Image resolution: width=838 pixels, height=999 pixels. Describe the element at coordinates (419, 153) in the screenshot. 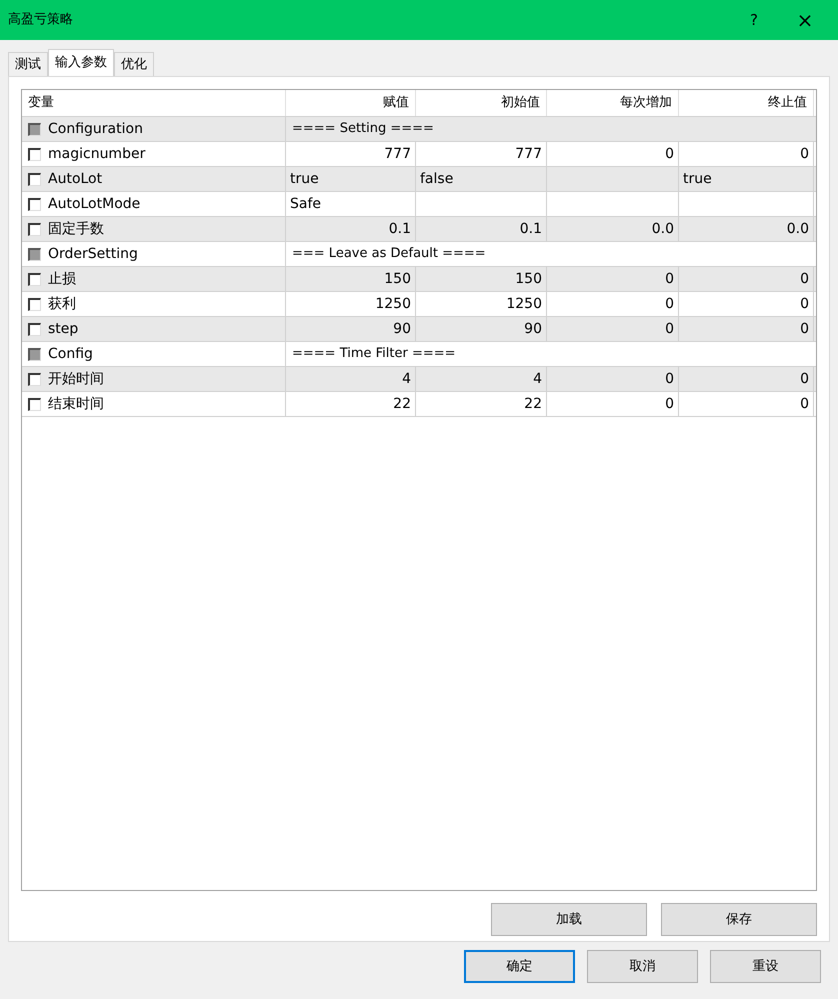

I see `table-row: magicnumber 777 777 0 0` at that location.